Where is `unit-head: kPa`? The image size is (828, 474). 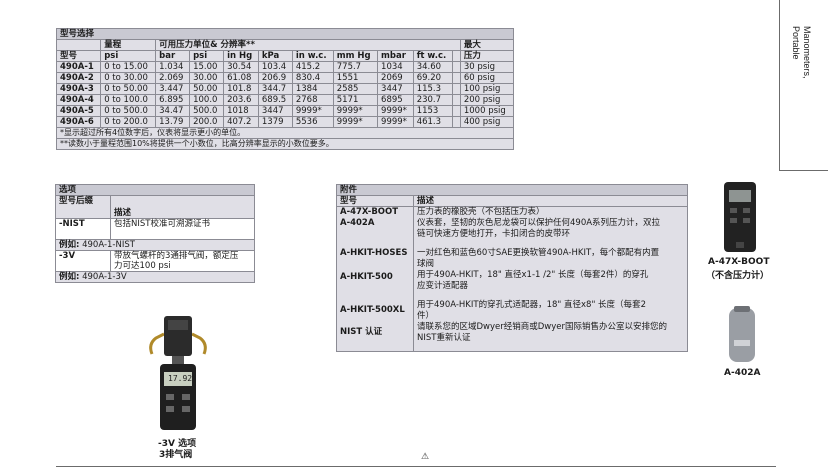
unit-head: kPa is located at coordinates (275, 56).